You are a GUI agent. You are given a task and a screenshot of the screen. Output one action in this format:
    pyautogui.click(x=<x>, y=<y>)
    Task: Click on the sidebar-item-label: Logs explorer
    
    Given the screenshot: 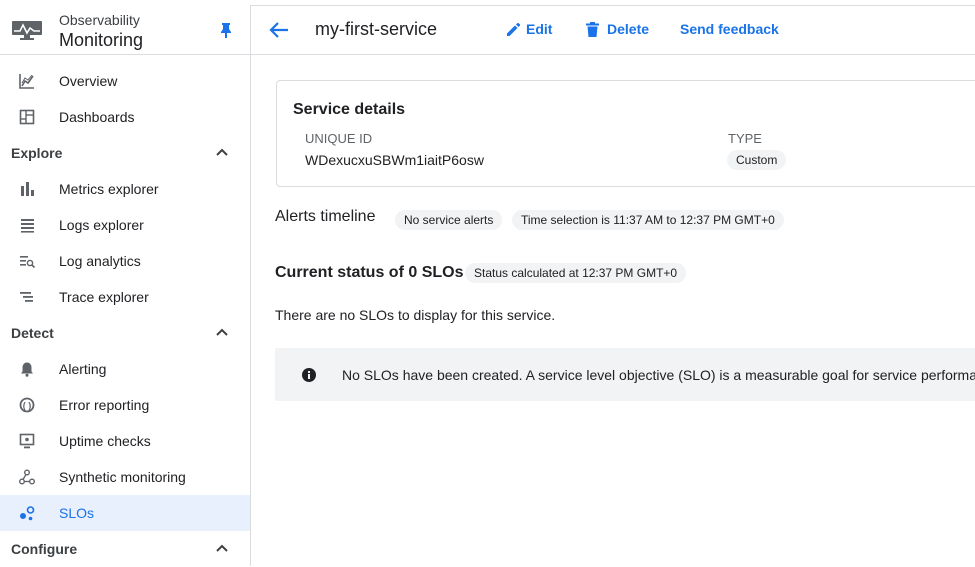 What is the action you would take?
    pyautogui.click(x=101, y=225)
    